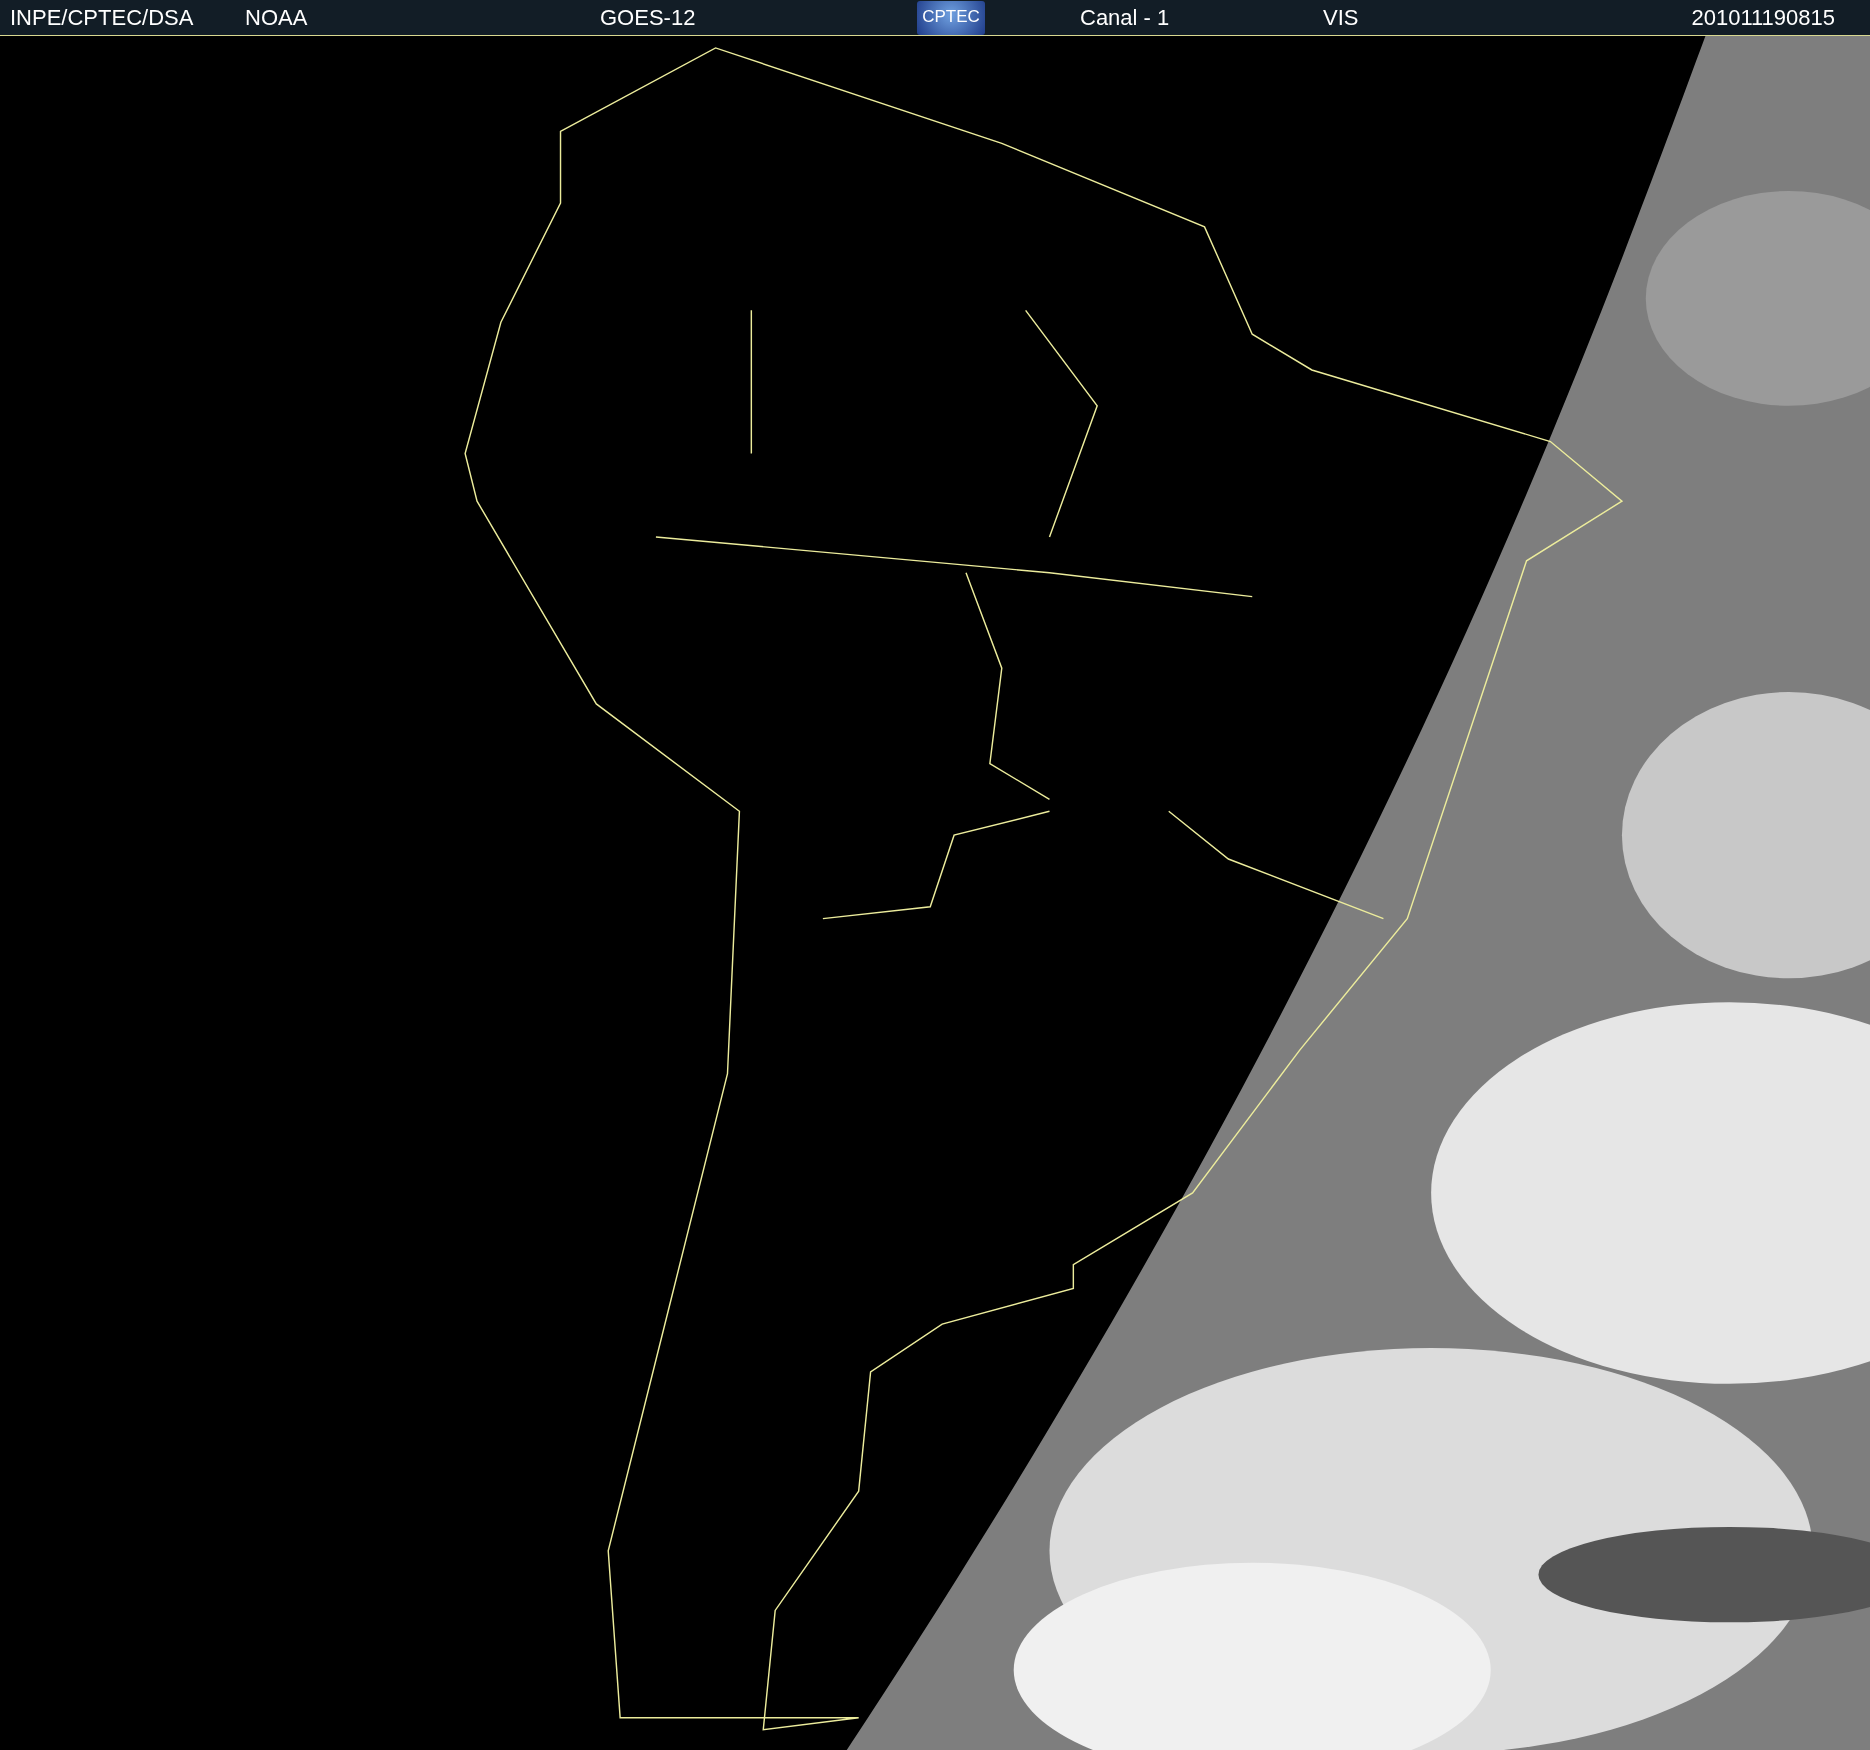  What do you see at coordinates (102, 17) in the screenshot?
I see `header-label: INPE/CPTEC/DSA` at bounding box center [102, 17].